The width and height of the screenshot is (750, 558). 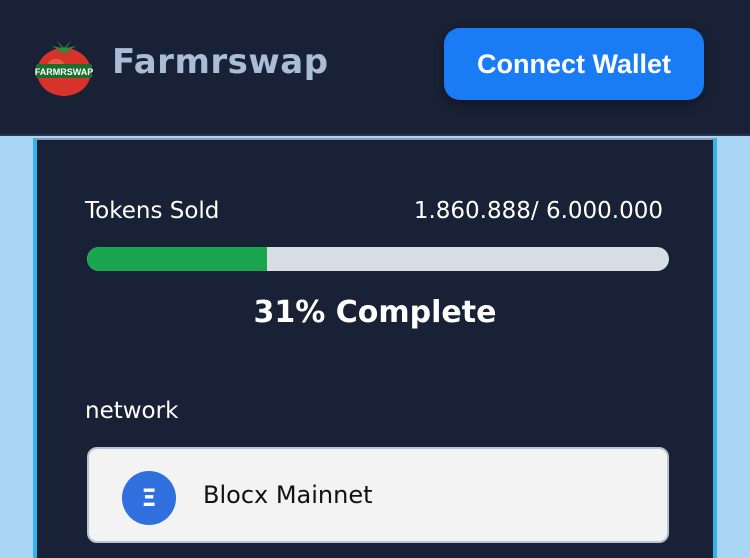 I want to click on farmrswap-logo: FARMRSWAP, so click(x=64, y=66).